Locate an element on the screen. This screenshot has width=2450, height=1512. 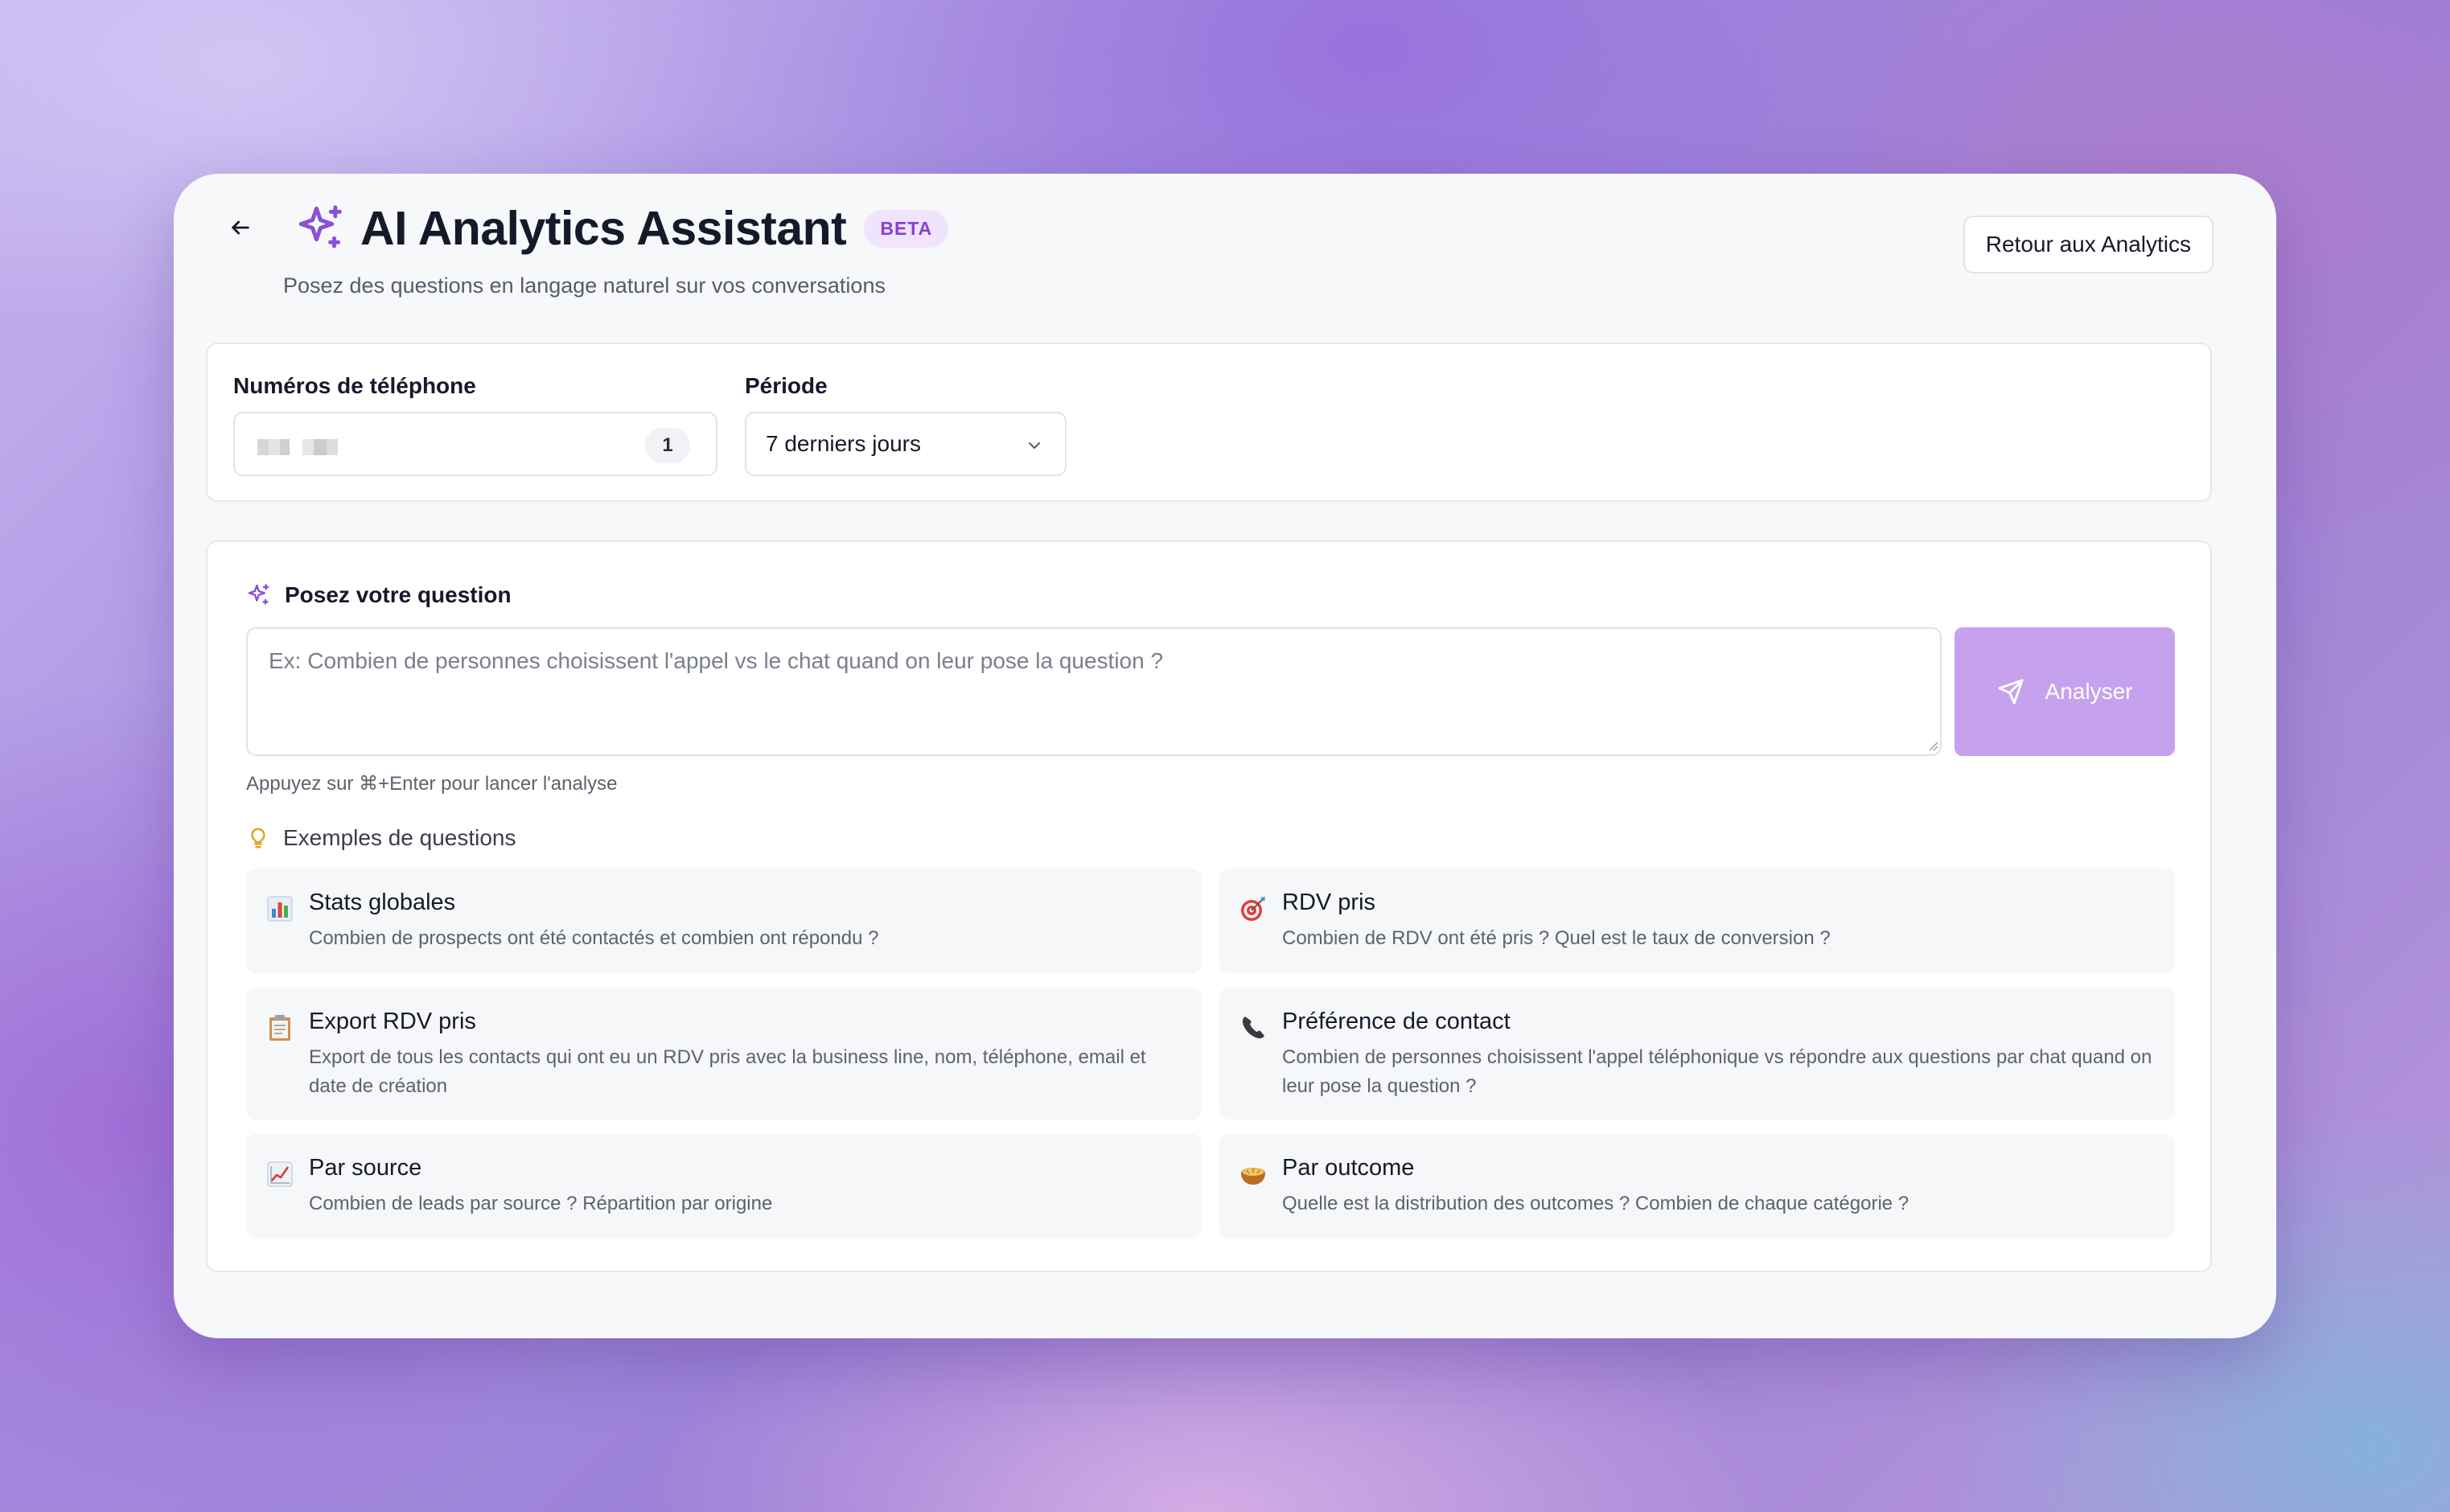
target-icon is located at coordinates (1253, 909).